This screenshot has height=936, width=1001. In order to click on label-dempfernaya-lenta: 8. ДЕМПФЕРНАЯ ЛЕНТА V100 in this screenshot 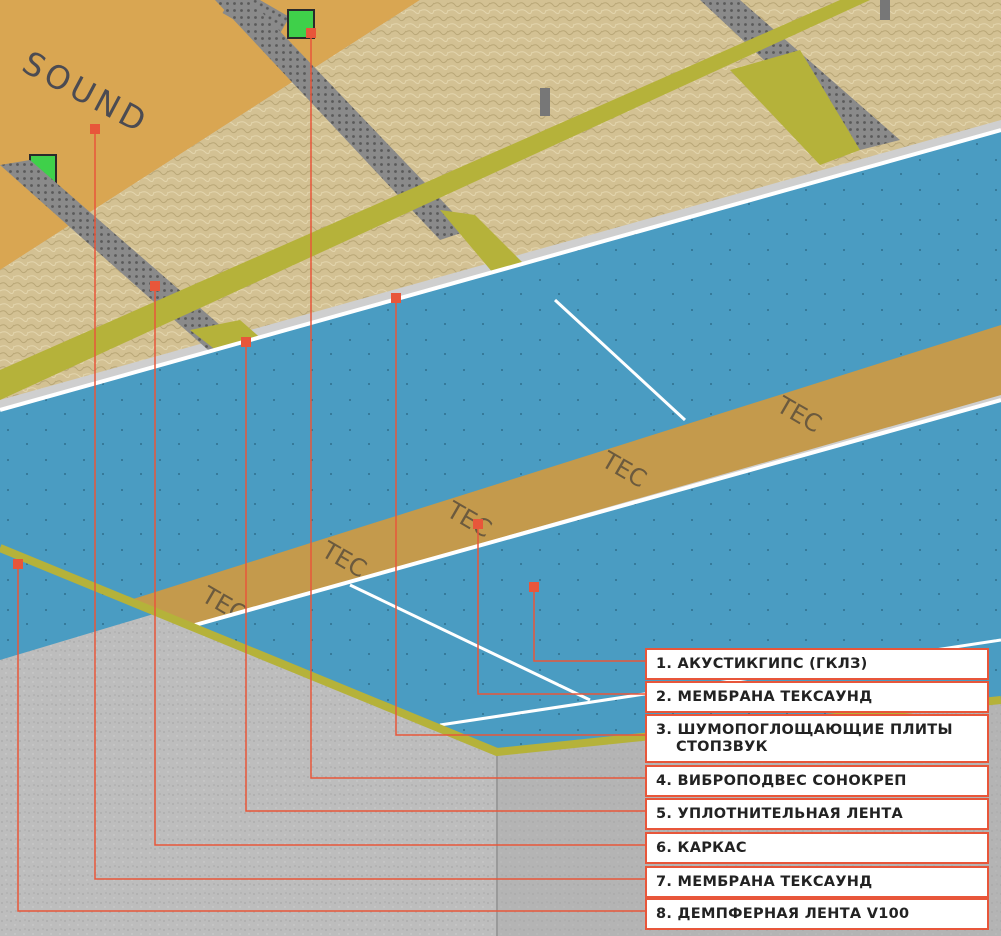, I will do `click(817, 914)`.